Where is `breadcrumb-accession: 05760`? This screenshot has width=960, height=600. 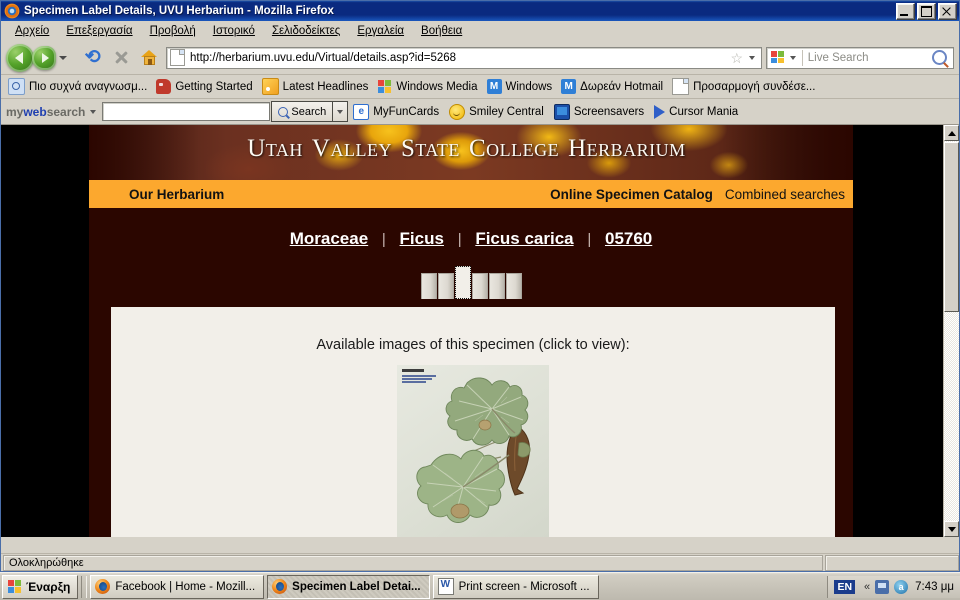
breadcrumb-accession: 05760 is located at coordinates (628, 238).